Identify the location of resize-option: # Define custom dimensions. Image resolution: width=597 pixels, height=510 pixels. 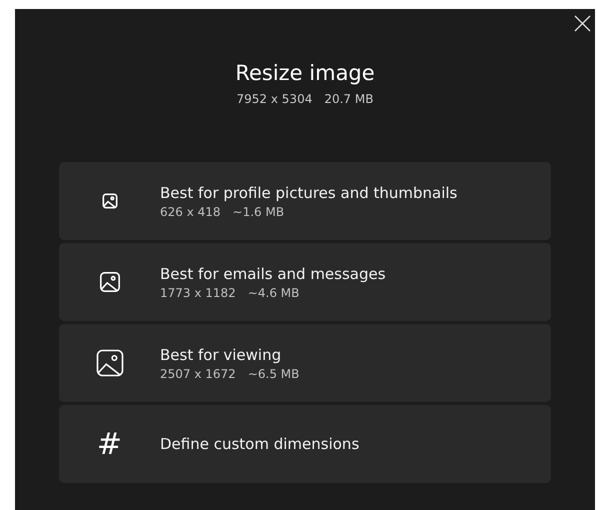
(305, 444).